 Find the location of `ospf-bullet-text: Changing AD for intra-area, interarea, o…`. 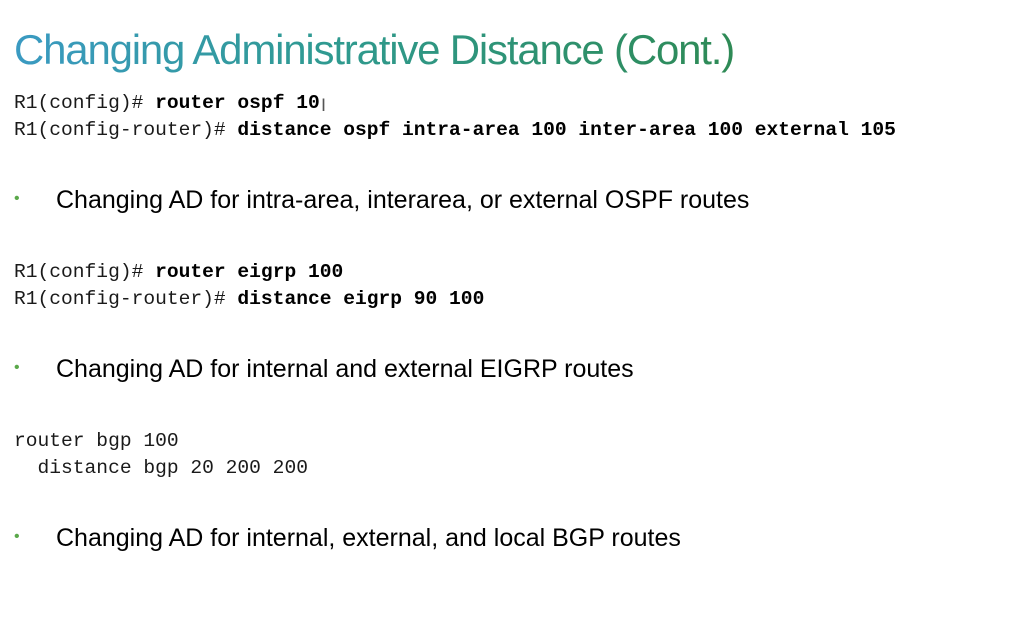

ospf-bullet-text: Changing AD for intra-area, interarea, o… is located at coordinates (403, 200).